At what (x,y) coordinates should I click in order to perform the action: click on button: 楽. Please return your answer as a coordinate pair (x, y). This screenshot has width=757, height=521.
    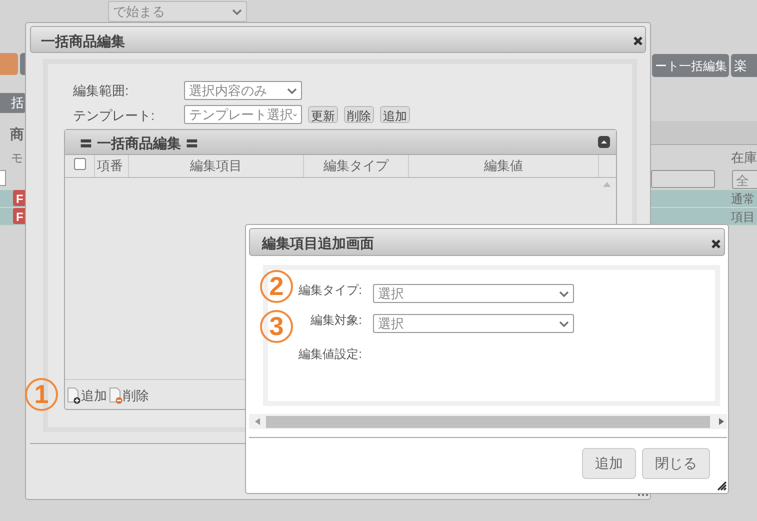
    Looking at the image, I should click on (744, 65).